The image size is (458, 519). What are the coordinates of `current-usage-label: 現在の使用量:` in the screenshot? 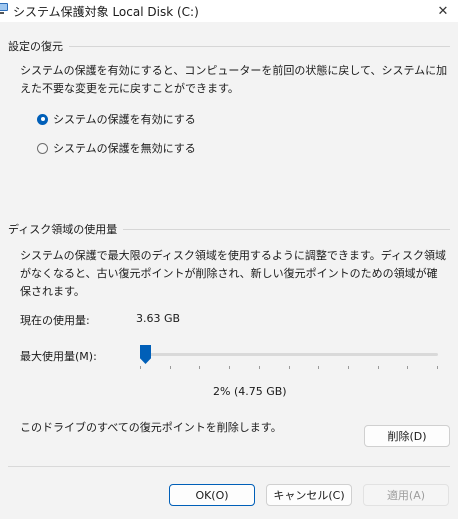 It's located at (55, 320).